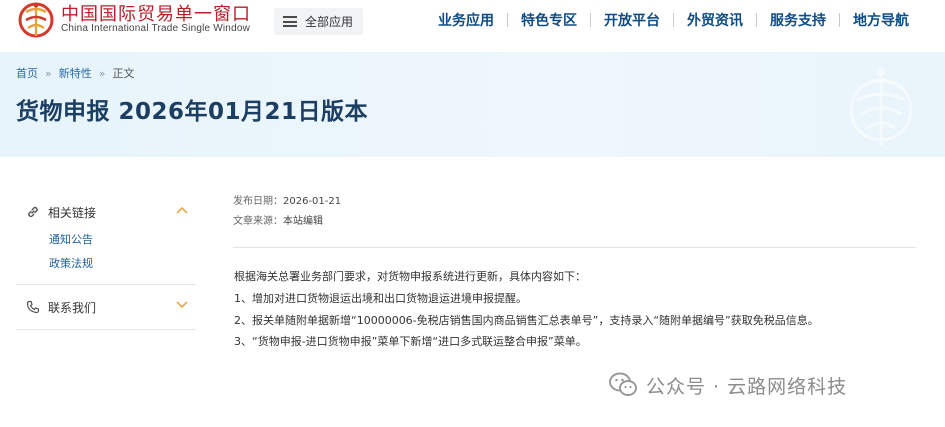 The height and width of the screenshot is (427, 945). Describe the element at coordinates (574, 247) in the screenshot. I see `article-divider` at that location.